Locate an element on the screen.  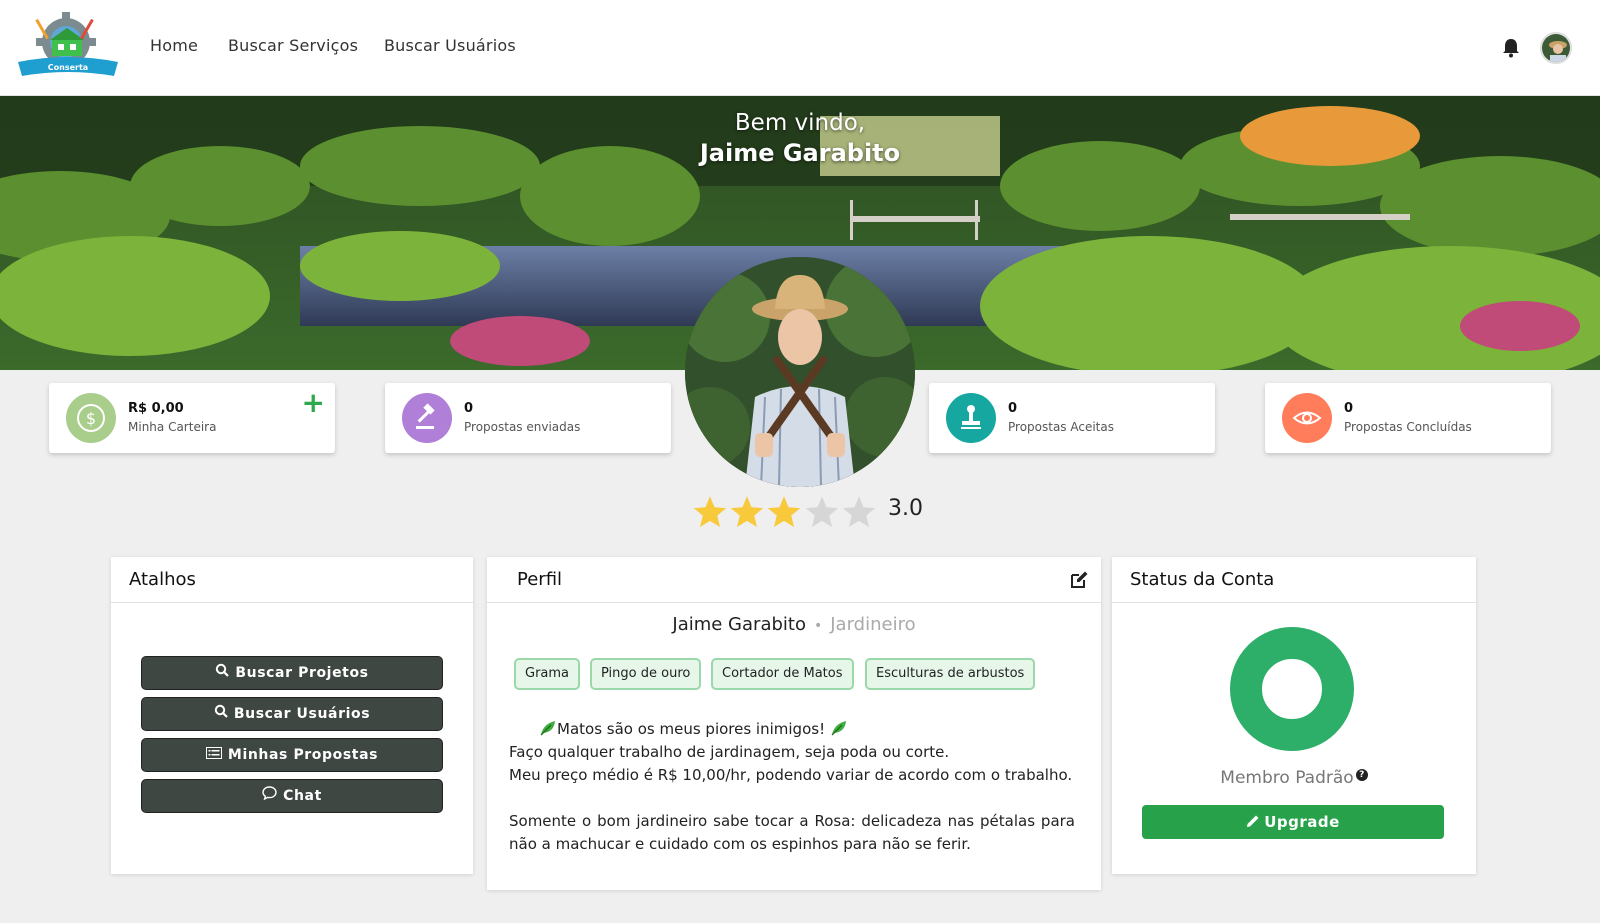
completed-proposals-label: Propostas Concluídas is located at coordinates (1408, 427).